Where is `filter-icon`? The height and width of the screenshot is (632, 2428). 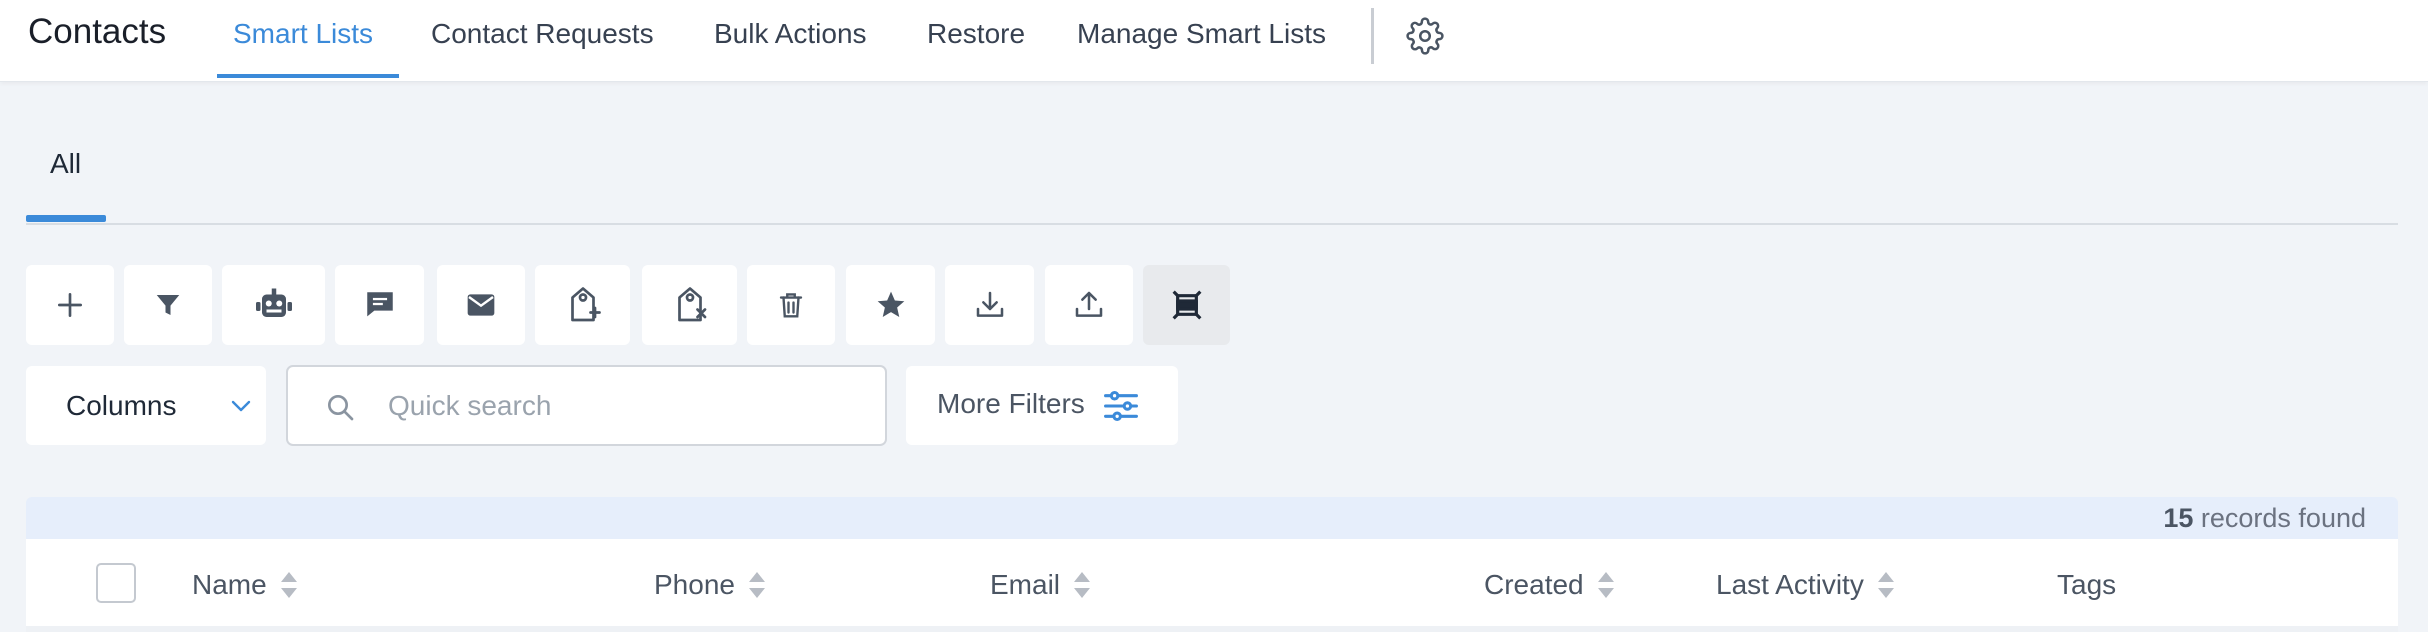 filter-icon is located at coordinates (168, 305).